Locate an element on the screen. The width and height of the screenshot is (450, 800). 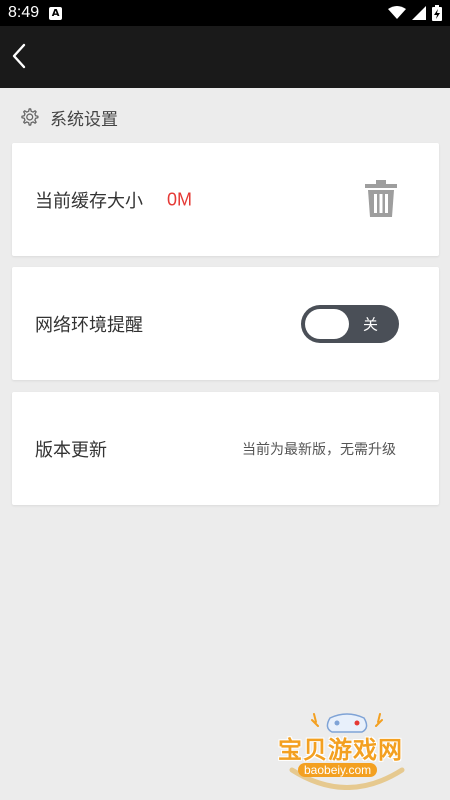
status-bar: 8:49 A is located at coordinates (225, 13).